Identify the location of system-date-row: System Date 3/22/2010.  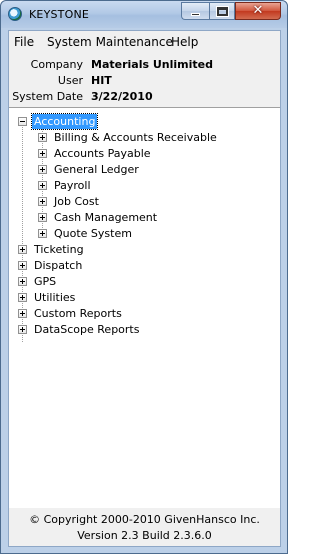
(144, 98).